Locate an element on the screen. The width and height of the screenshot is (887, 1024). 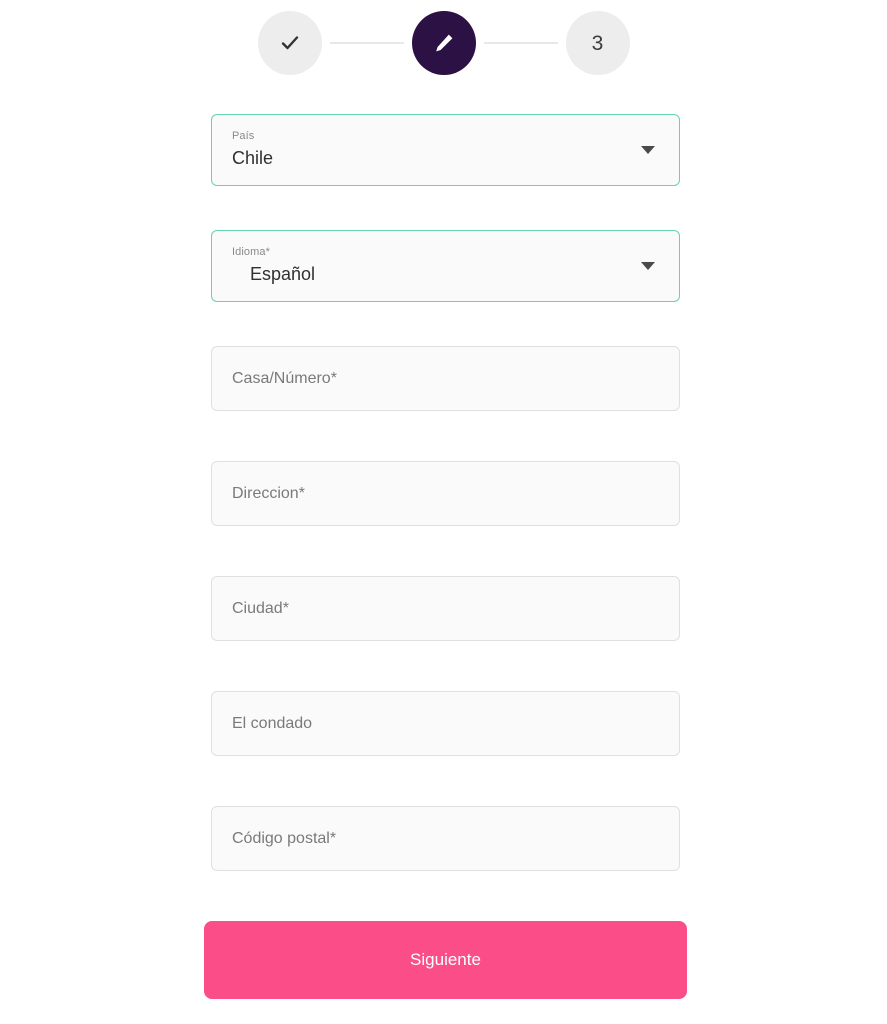
country-select-inner: País Chile is located at coordinates (252, 150).